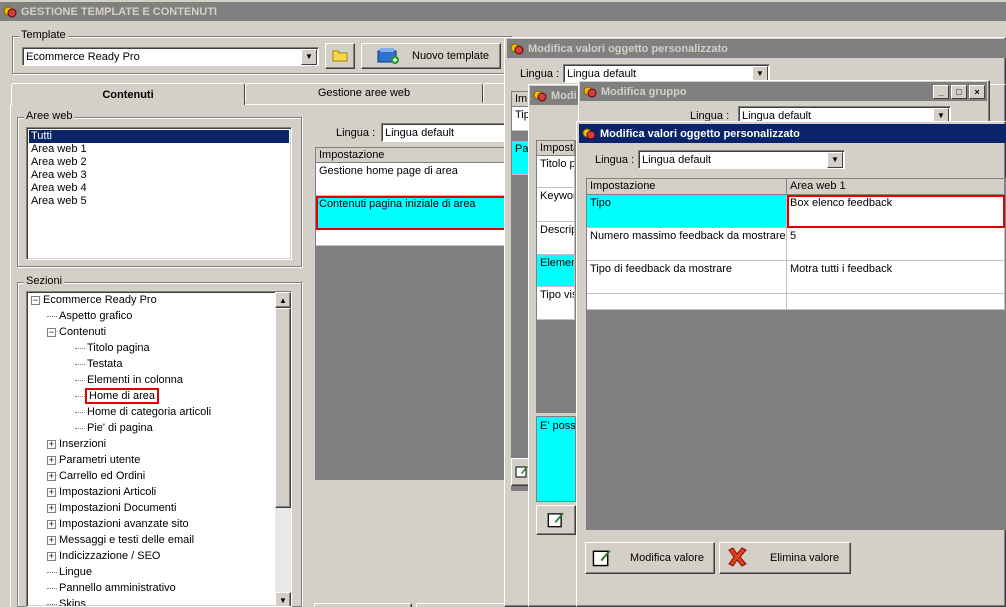 This screenshot has height=607, width=1006. Describe the element at coordinates (556, 205) in the screenshot. I see `dialog2-row-keywords: Keywor` at that location.